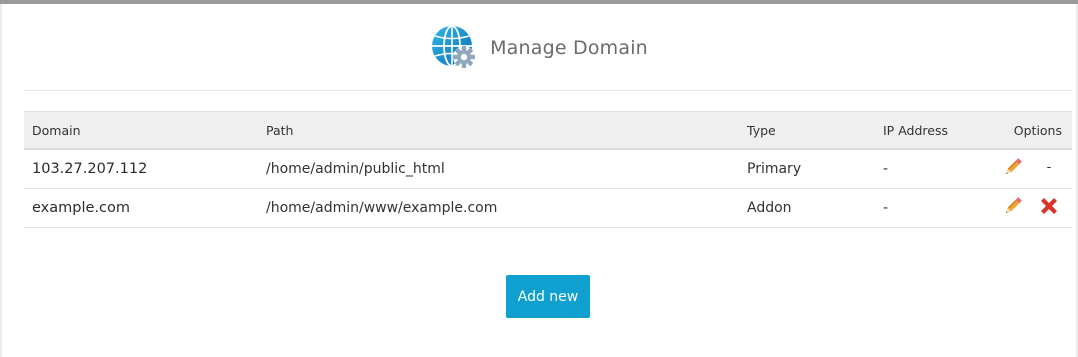 This screenshot has width=1078, height=357. What do you see at coordinates (1049, 167) in the screenshot?
I see `no-delete-placeholder: -` at bounding box center [1049, 167].